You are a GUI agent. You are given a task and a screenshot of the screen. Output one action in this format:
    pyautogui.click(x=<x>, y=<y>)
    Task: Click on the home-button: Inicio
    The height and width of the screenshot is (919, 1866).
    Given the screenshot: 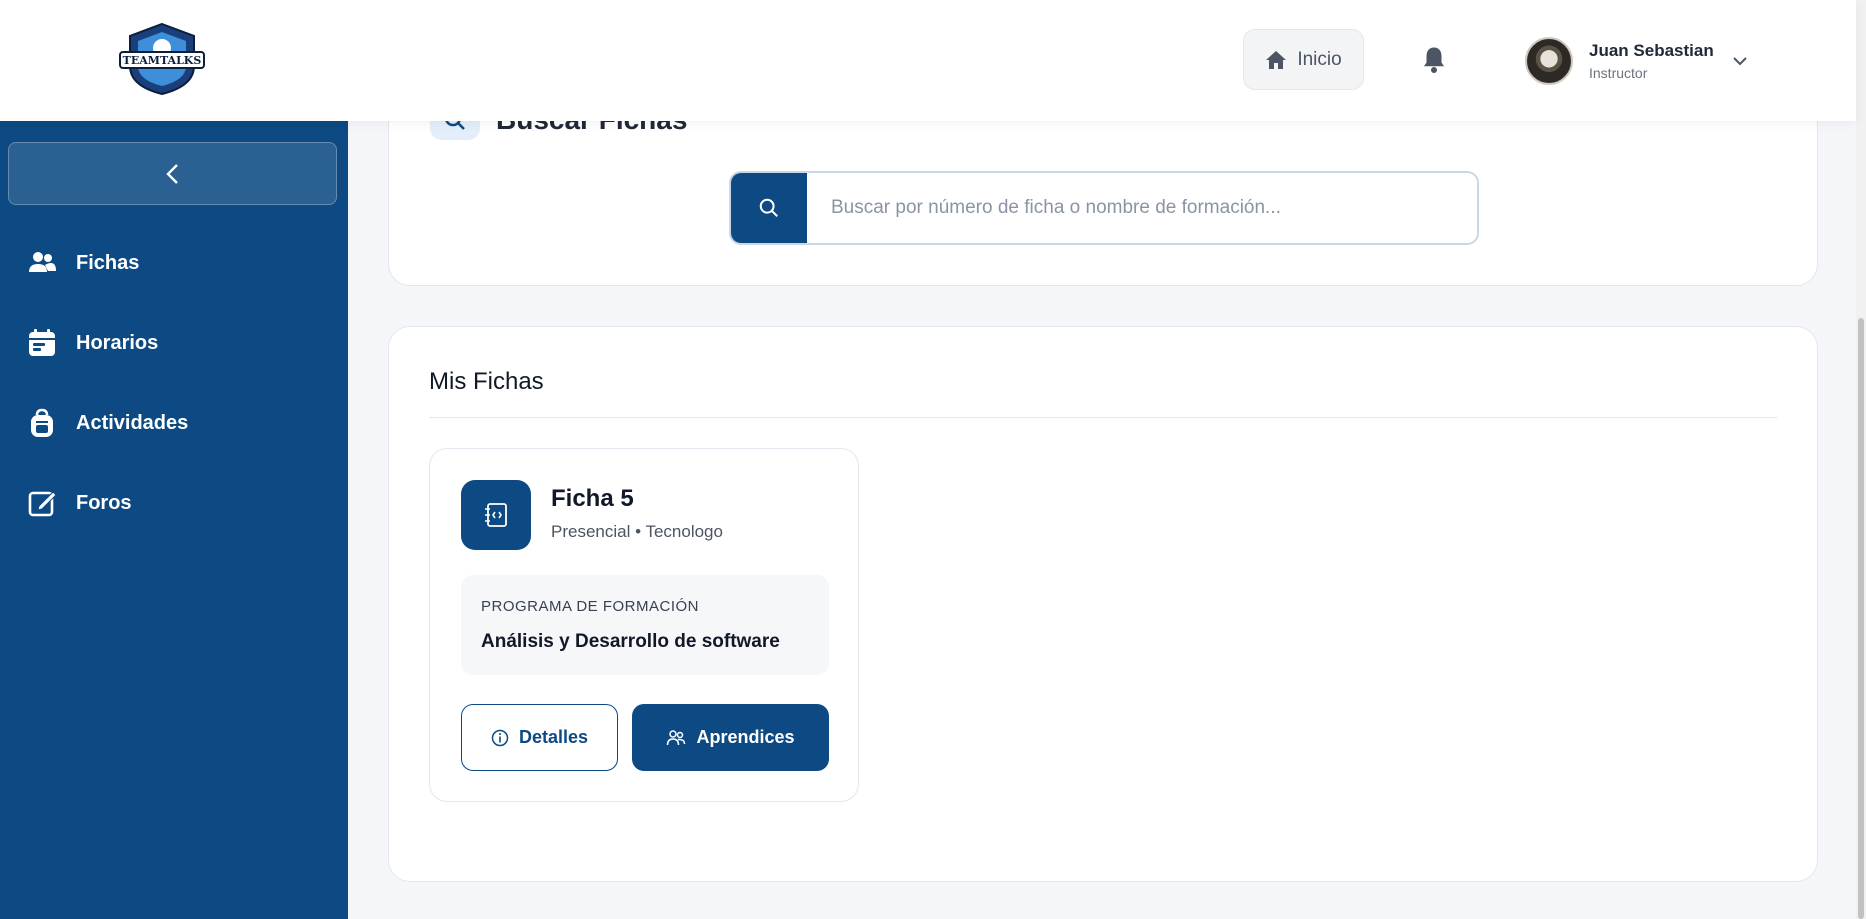 What is the action you would take?
    pyautogui.click(x=1303, y=59)
    